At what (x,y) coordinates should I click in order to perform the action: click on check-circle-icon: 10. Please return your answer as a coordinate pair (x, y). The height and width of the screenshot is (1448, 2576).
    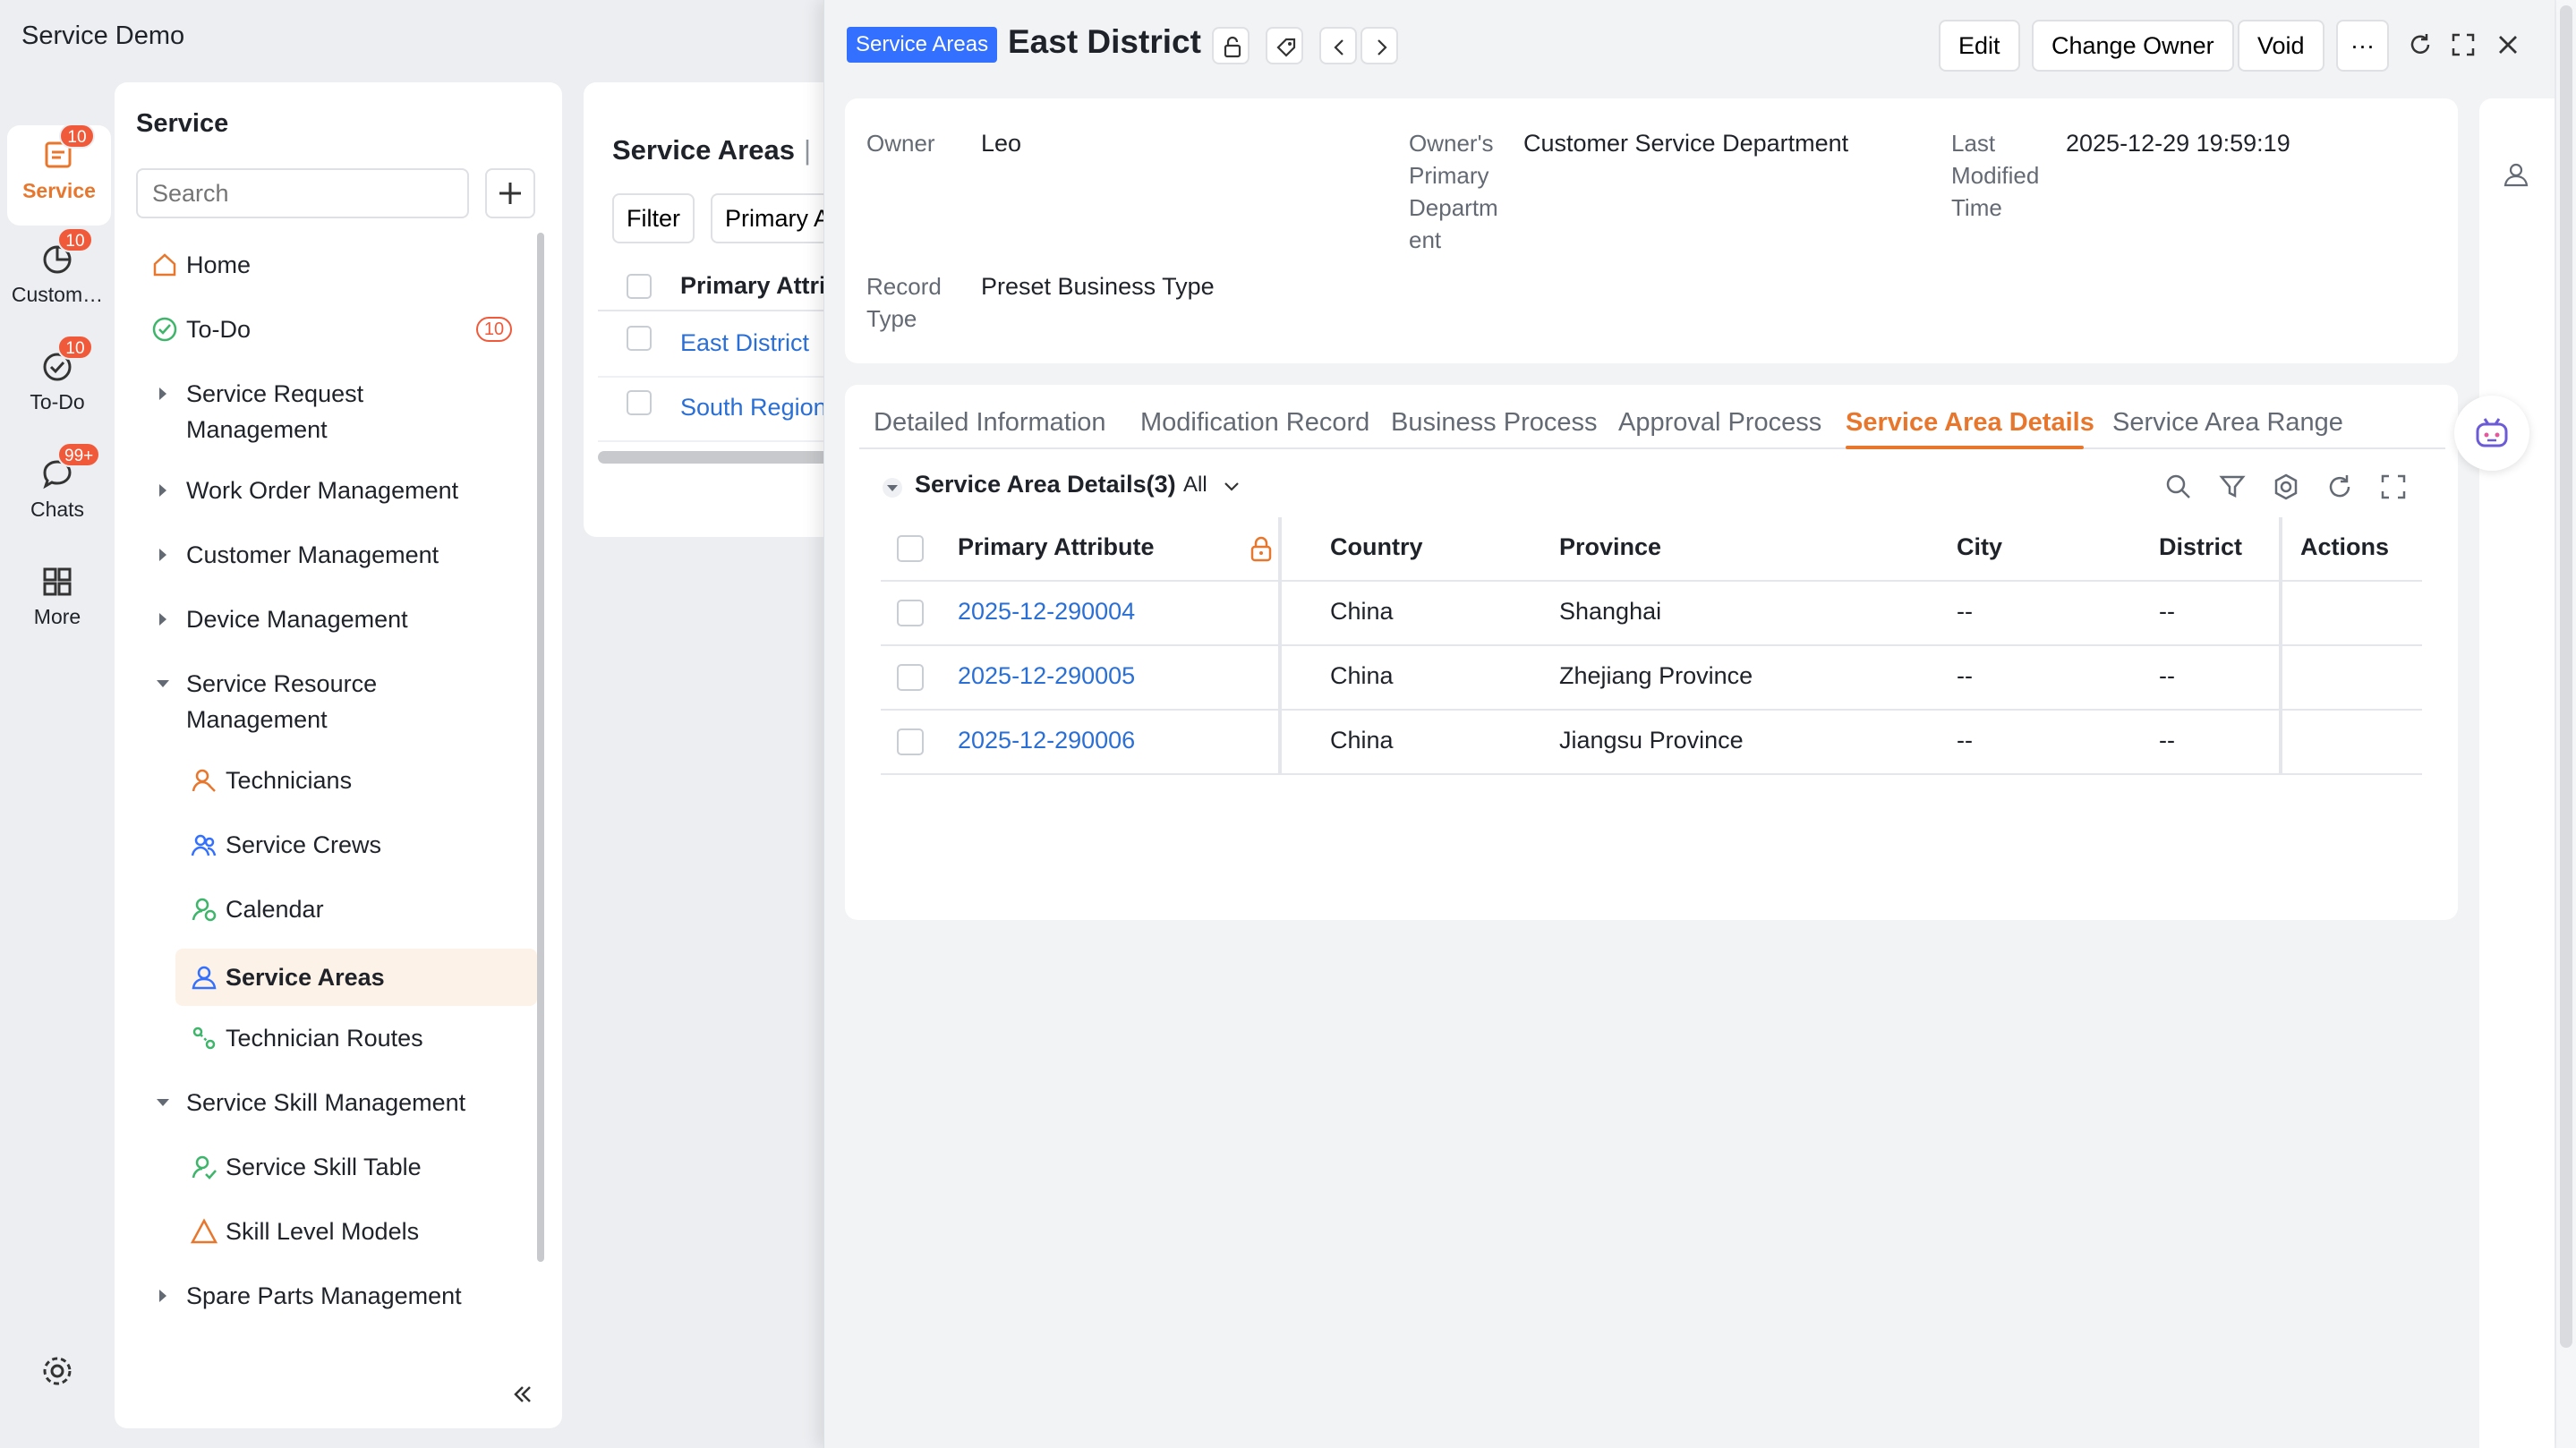
    Looking at the image, I should click on (66, 360).